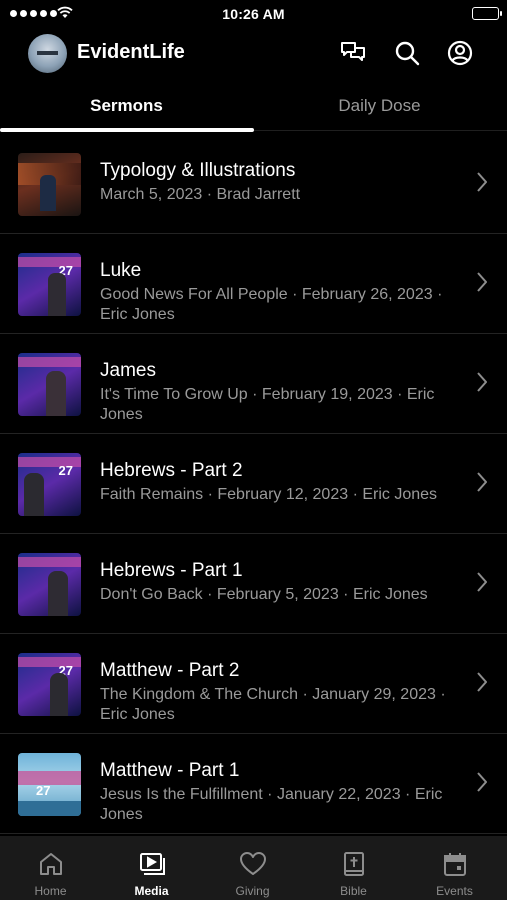 This screenshot has height=900, width=507. What do you see at coordinates (252, 891) in the screenshot?
I see `nav-label: Giving` at bounding box center [252, 891].